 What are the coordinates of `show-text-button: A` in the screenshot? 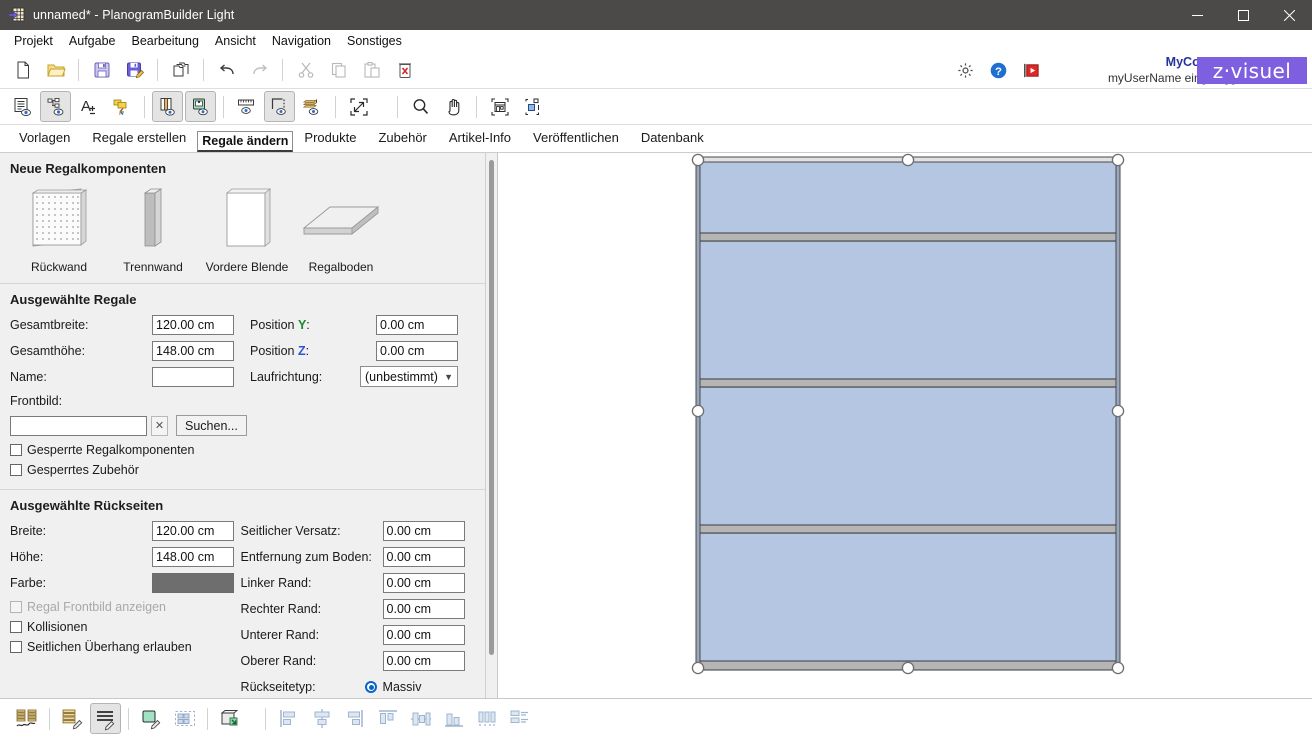 It's located at (88, 106).